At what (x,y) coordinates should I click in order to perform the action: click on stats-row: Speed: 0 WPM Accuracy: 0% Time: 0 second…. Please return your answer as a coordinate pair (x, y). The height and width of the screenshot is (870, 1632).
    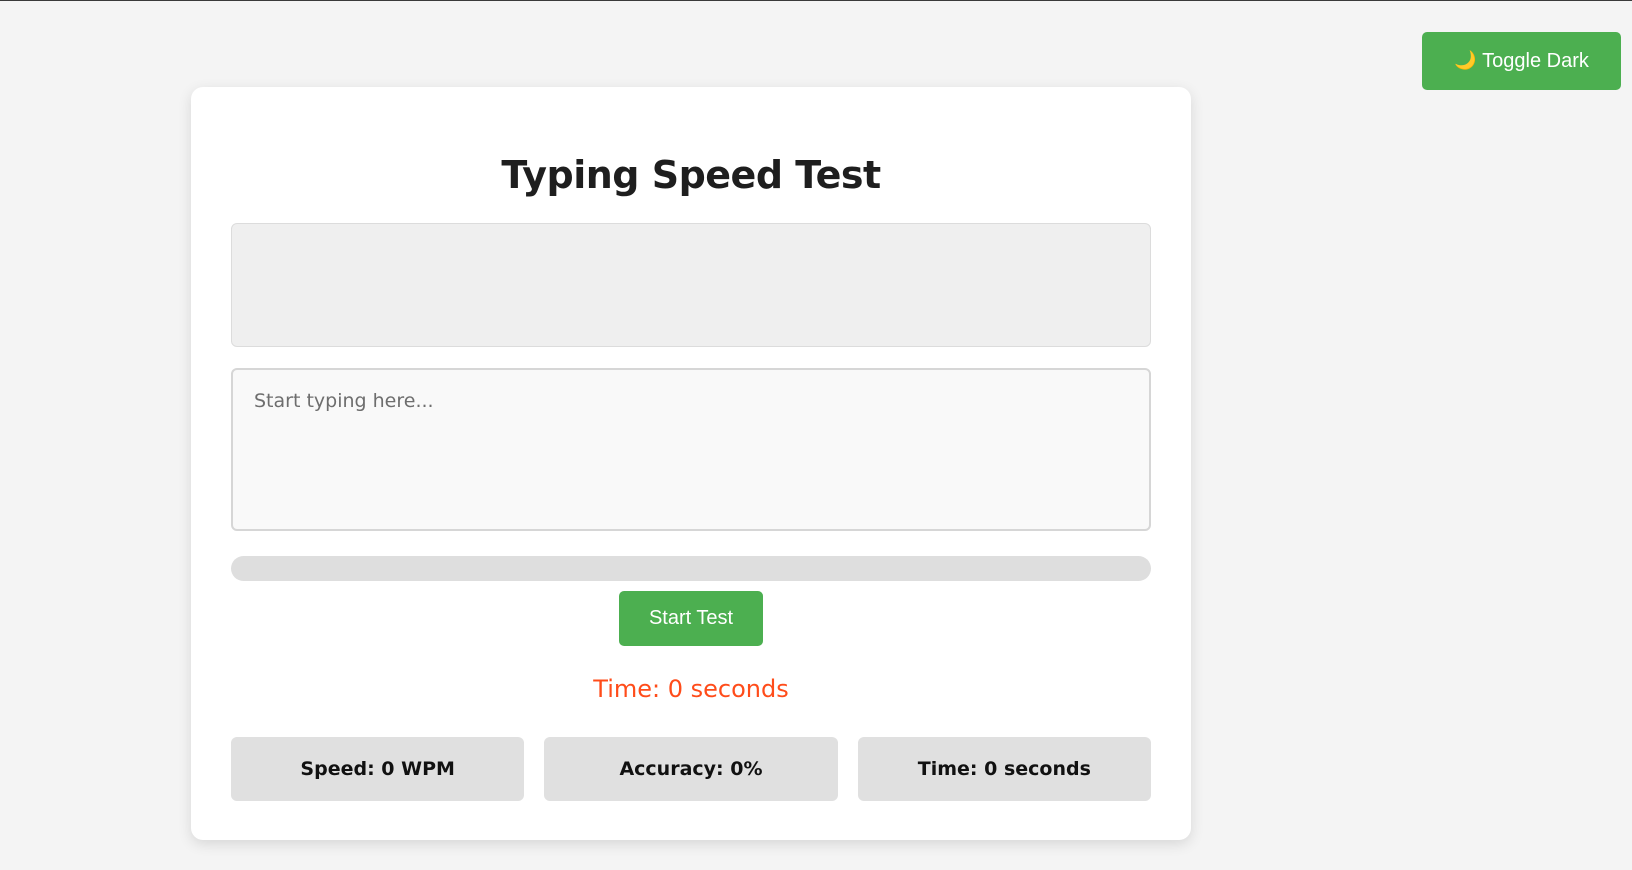
    Looking at the image, I should click on (691, 769).